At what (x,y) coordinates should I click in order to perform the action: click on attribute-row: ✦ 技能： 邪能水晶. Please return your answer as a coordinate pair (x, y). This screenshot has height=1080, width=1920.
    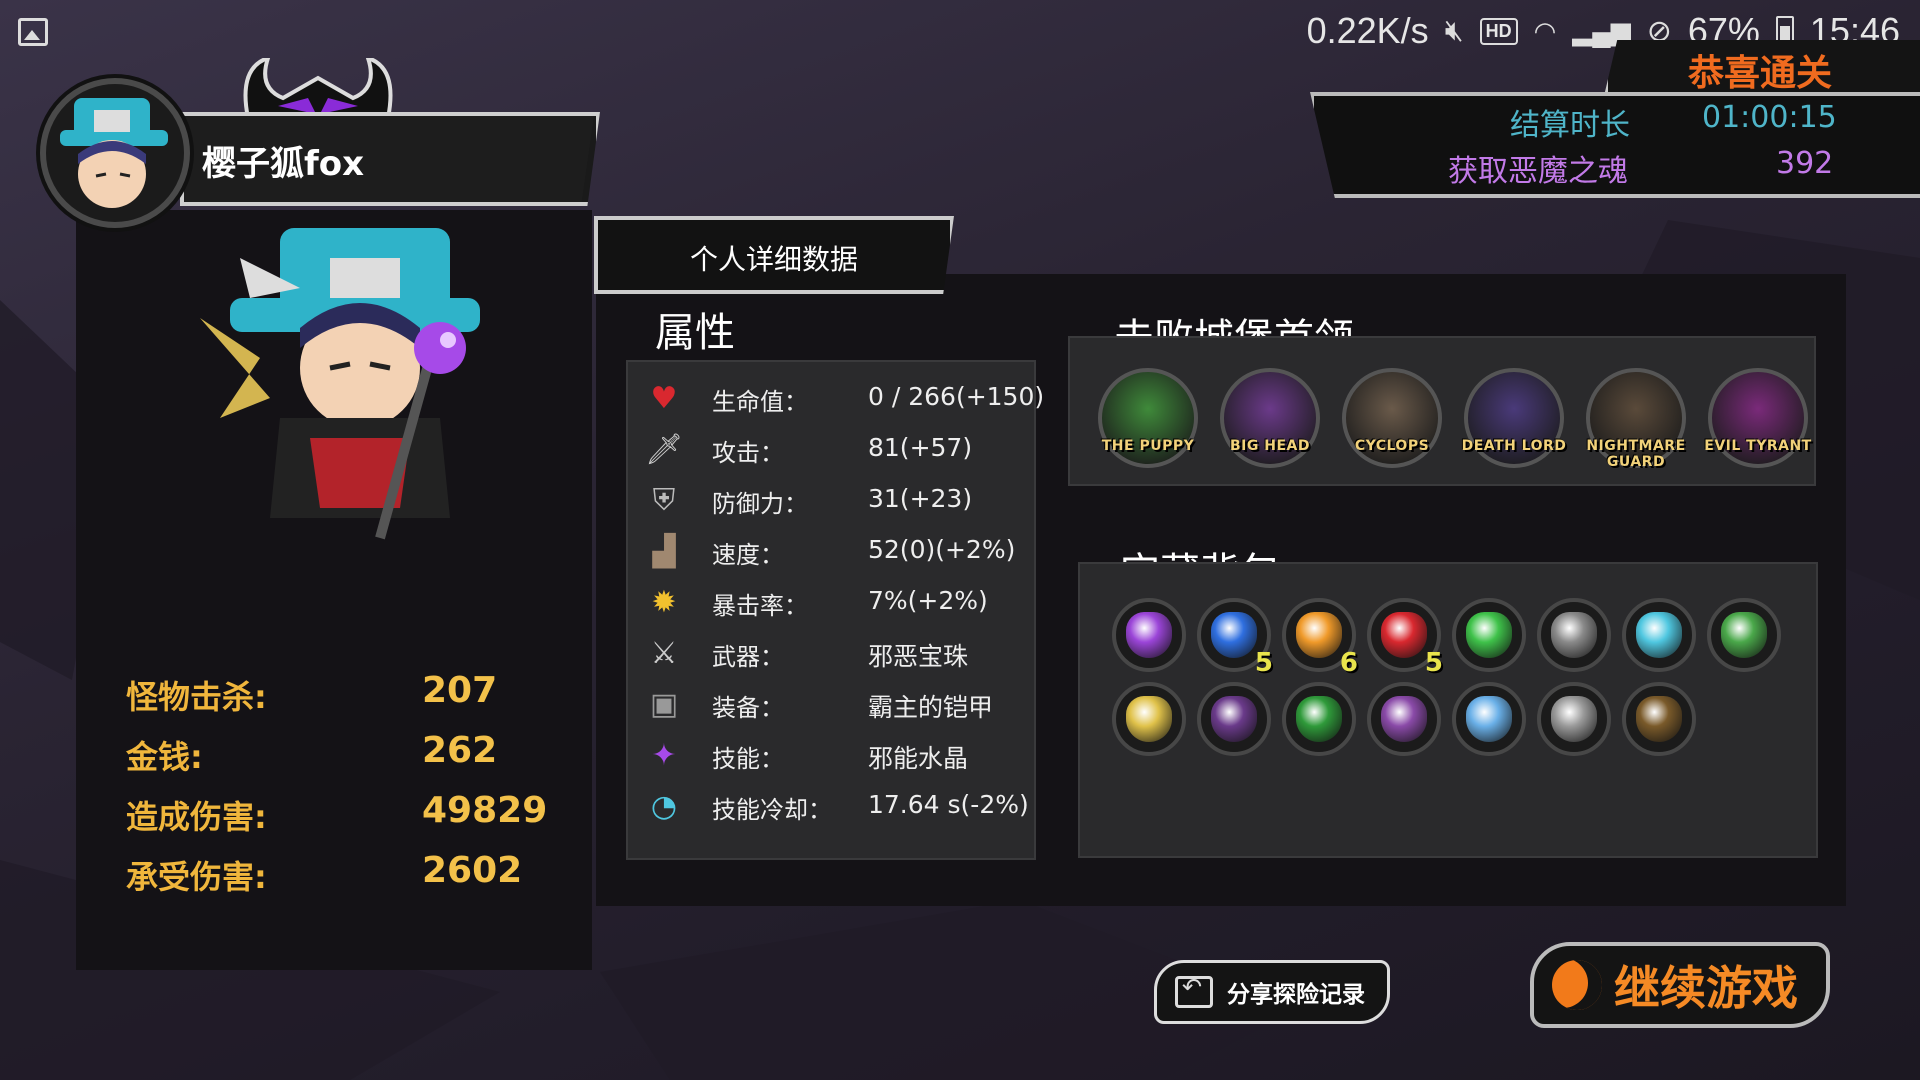
    Looking at the image, I should click on (840, 757).